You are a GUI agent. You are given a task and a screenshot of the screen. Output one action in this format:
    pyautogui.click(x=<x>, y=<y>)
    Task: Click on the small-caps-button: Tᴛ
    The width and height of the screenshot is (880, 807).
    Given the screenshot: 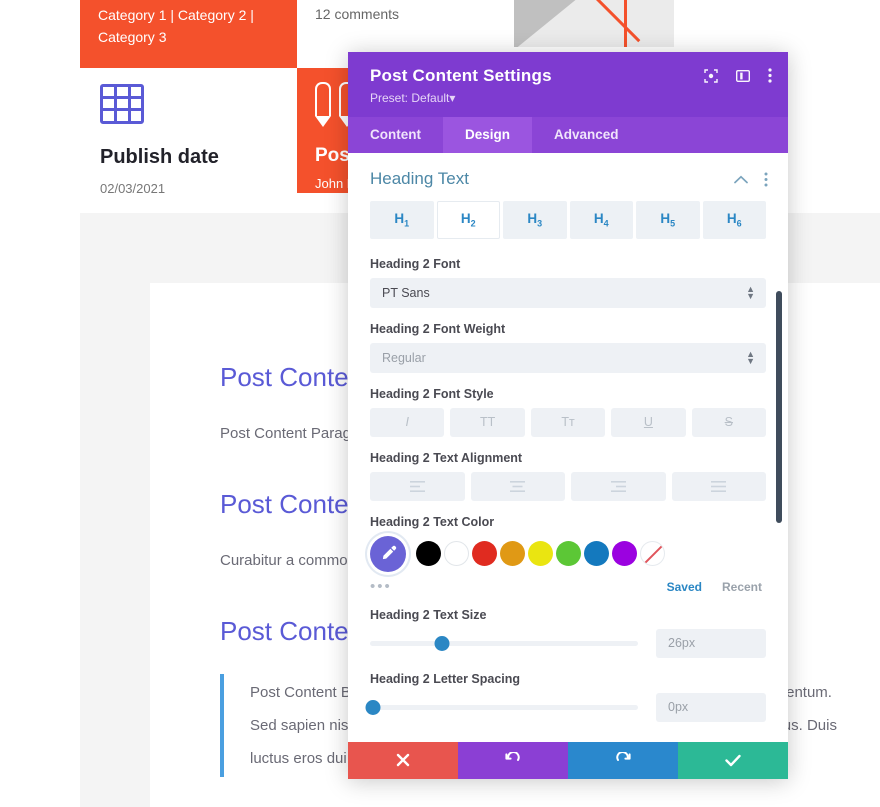 What is the action you would take?
    pyautogui.click(x=568, y=422)
    